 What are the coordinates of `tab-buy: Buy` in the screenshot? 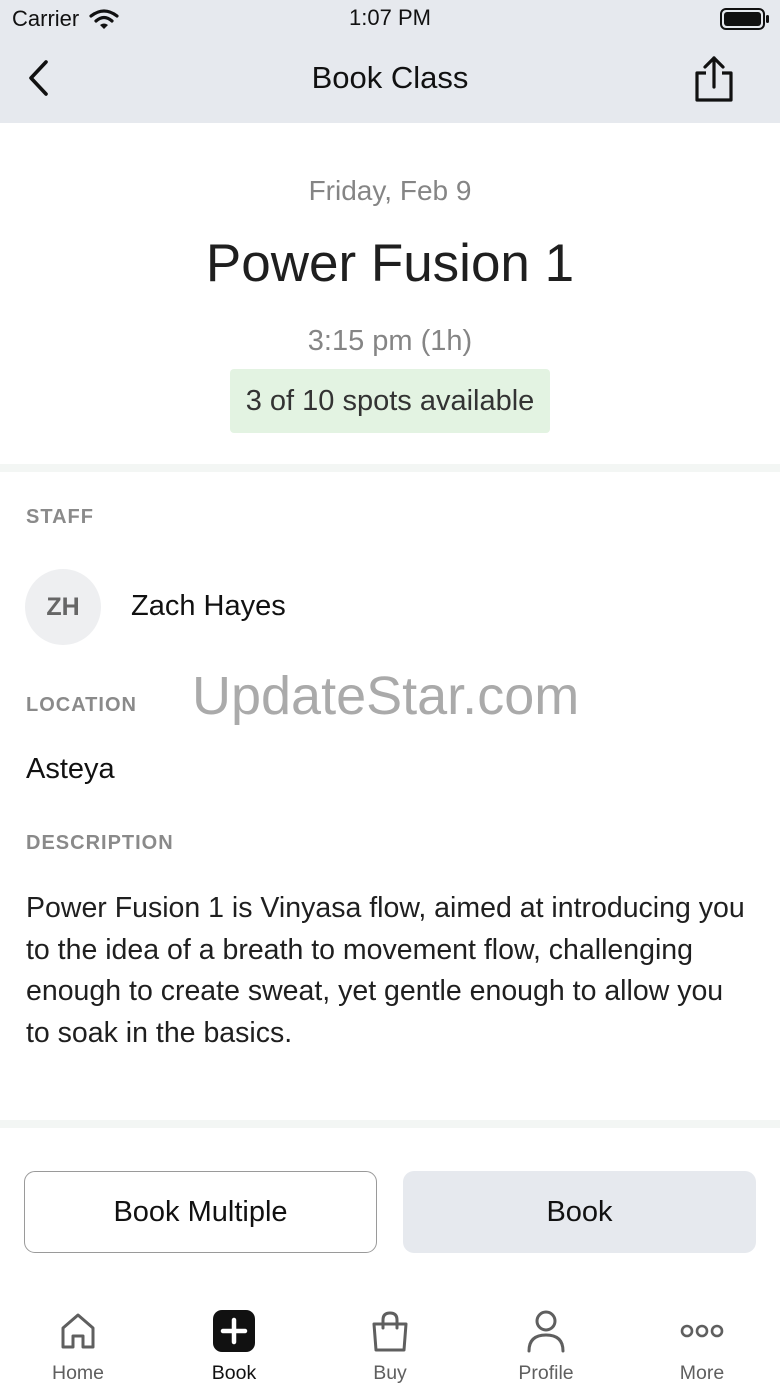 It's located at (390, 1338).